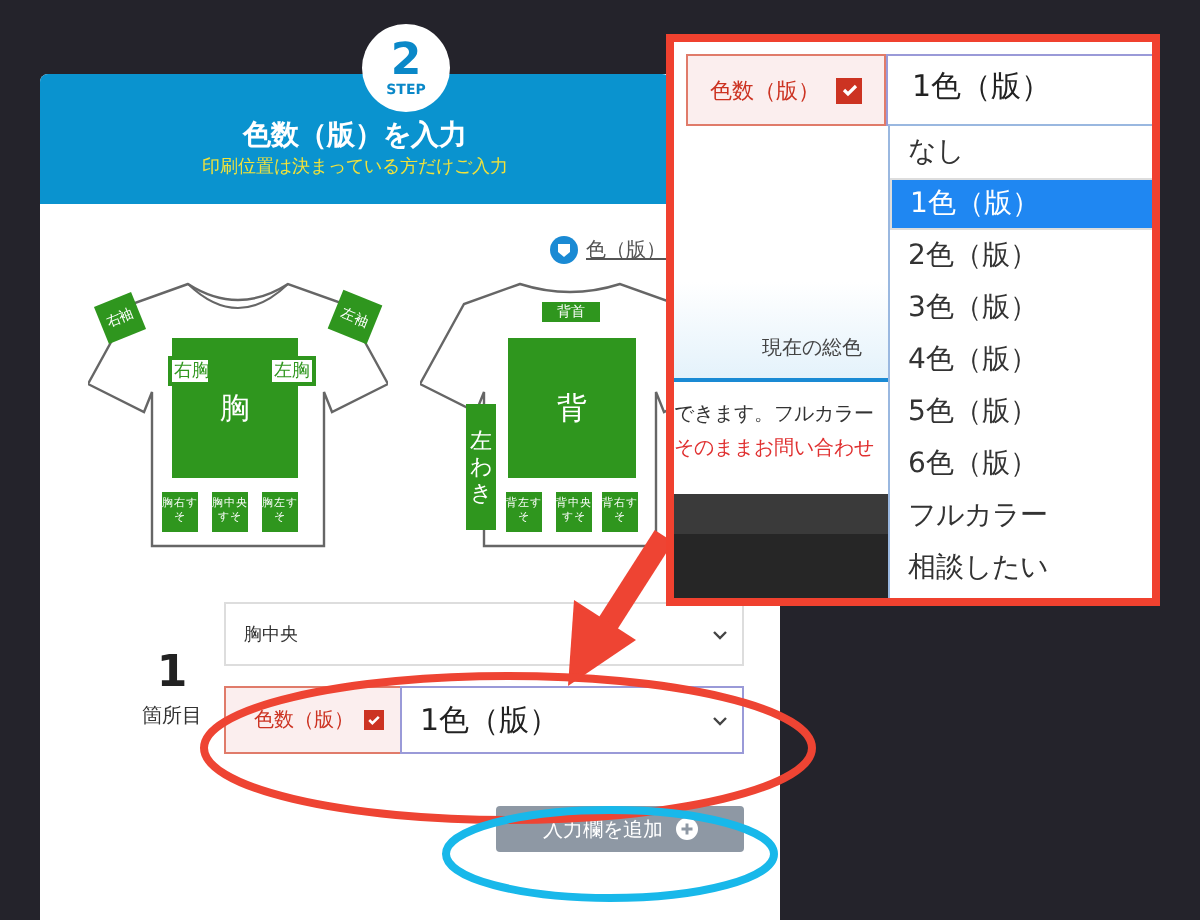  Describe the element at coordinates (481, 467) in the screenshot. I see `print-area: 左わき` at that location.